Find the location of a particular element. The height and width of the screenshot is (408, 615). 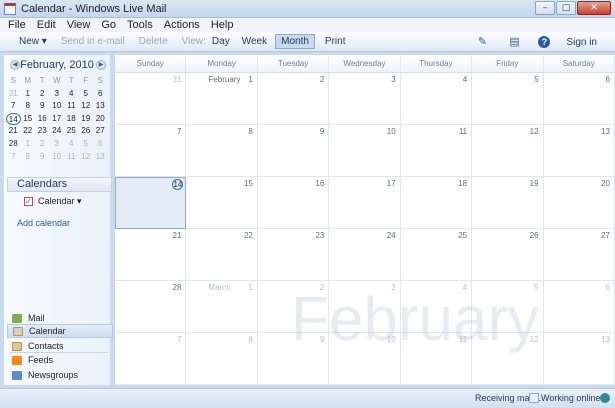

nav-calendar: Calendar is located at coordinates (60, 331).